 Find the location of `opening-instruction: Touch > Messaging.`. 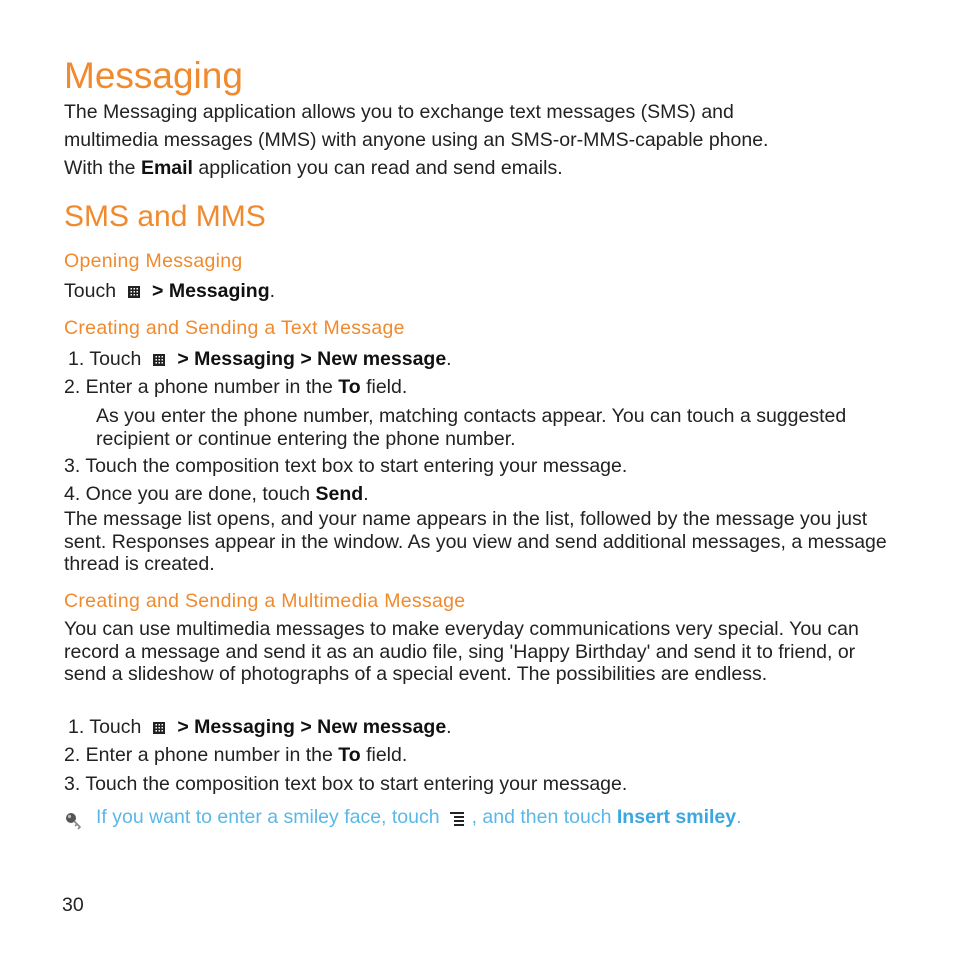

opening-instruction: Touch > Messaging. is located at coordinates (479, 291).